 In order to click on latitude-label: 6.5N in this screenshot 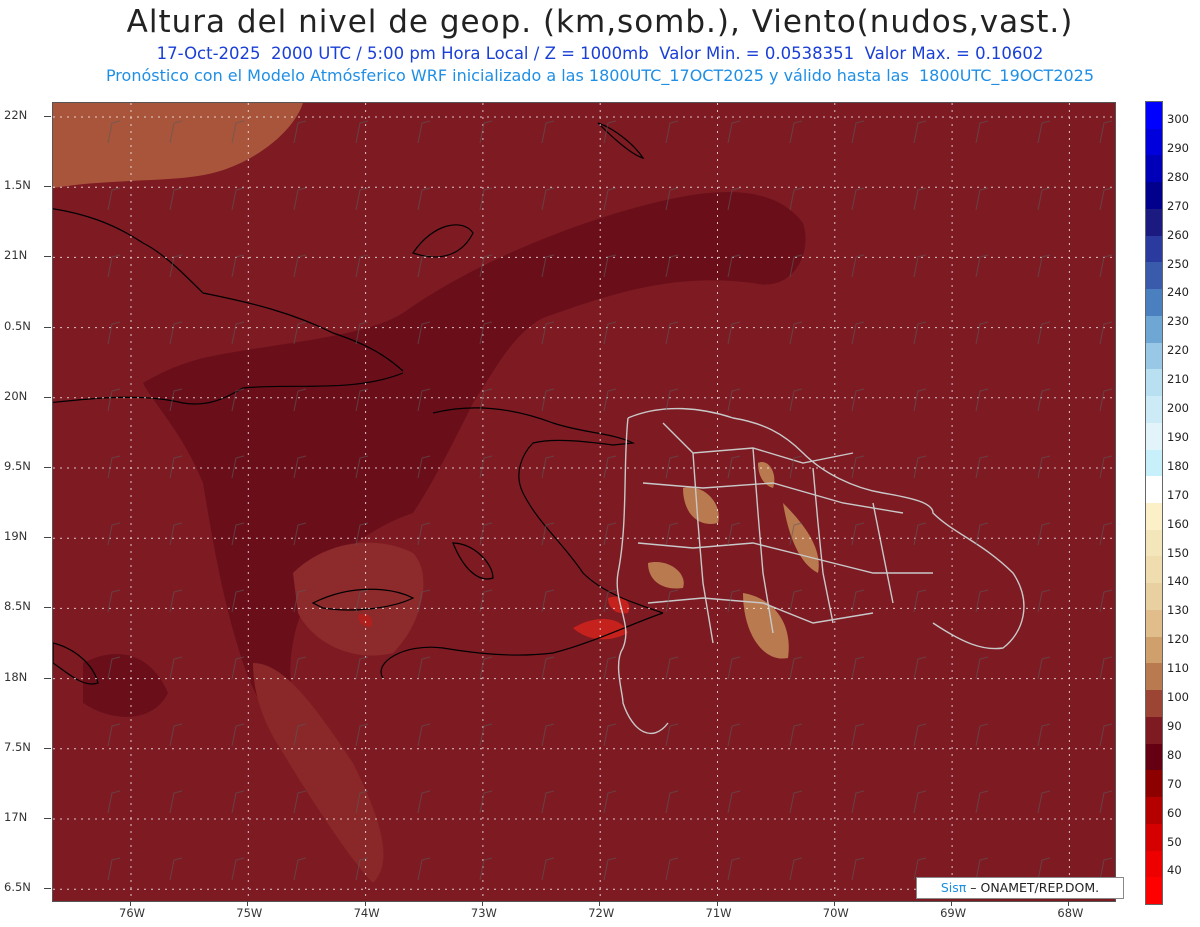, I will do `click(17, 887)`.